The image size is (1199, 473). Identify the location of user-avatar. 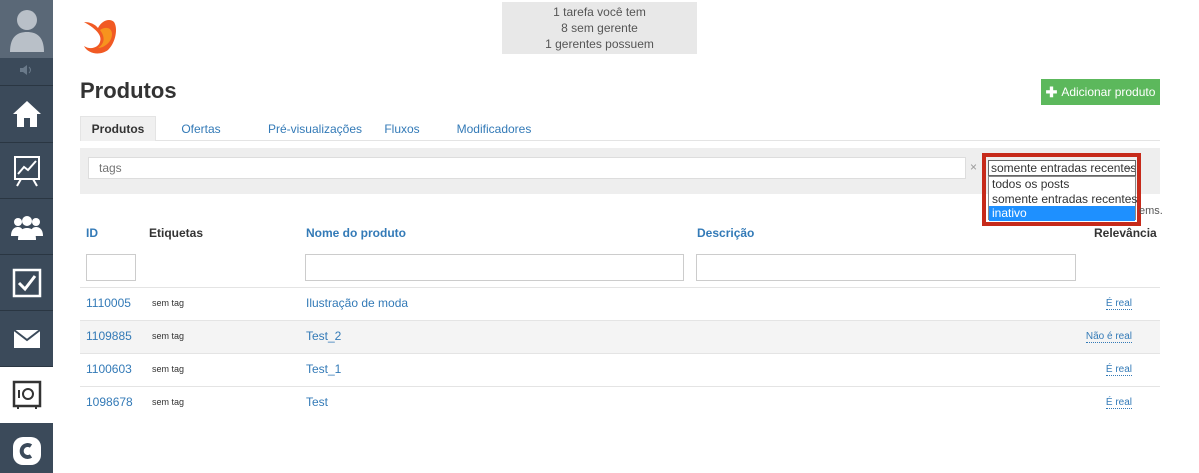
(26, 29).